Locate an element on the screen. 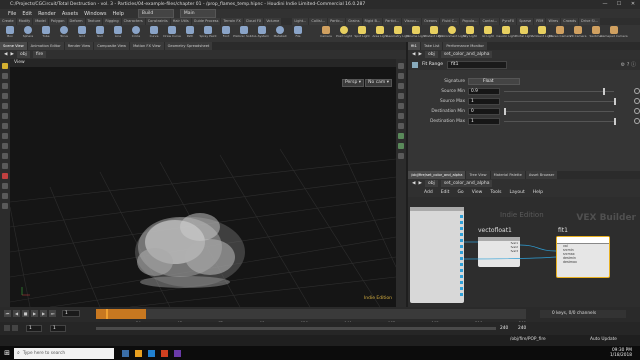  camera-menu: No cam ▾ is located at coordinates (378, 83).